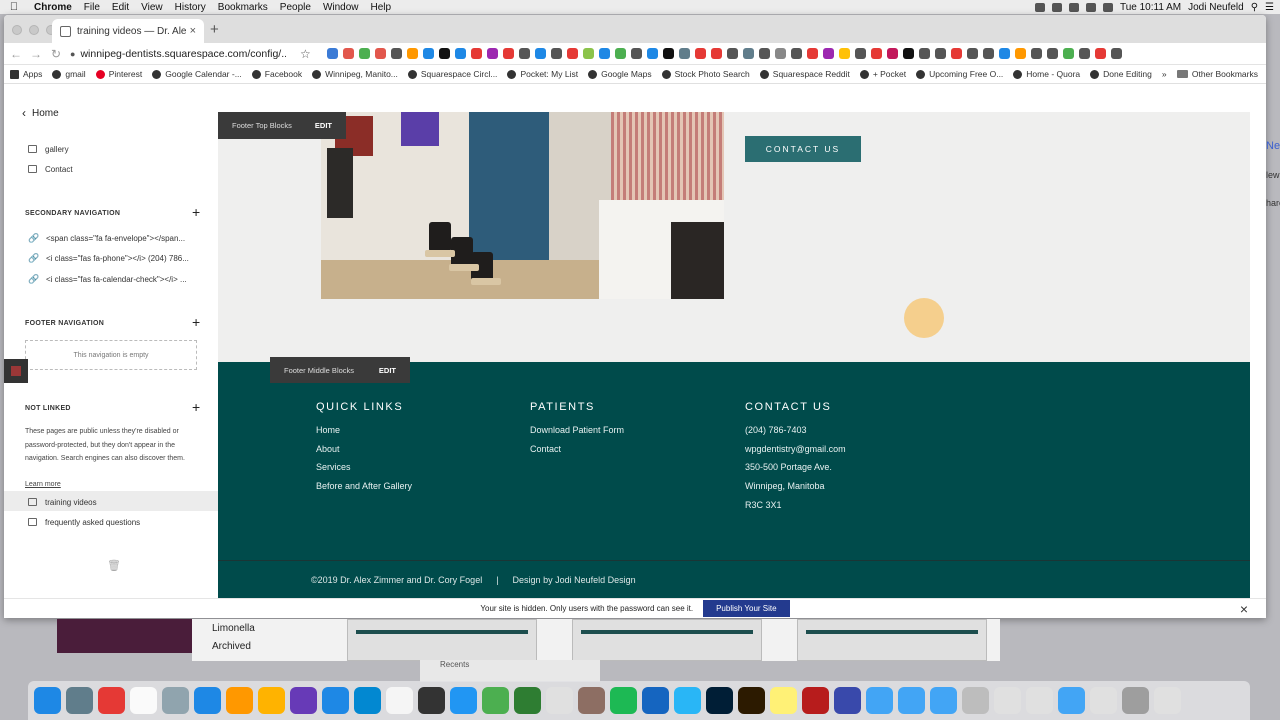 The image size is (1280, 720). I want to click on footer-link-about: About, so click(364, 449).